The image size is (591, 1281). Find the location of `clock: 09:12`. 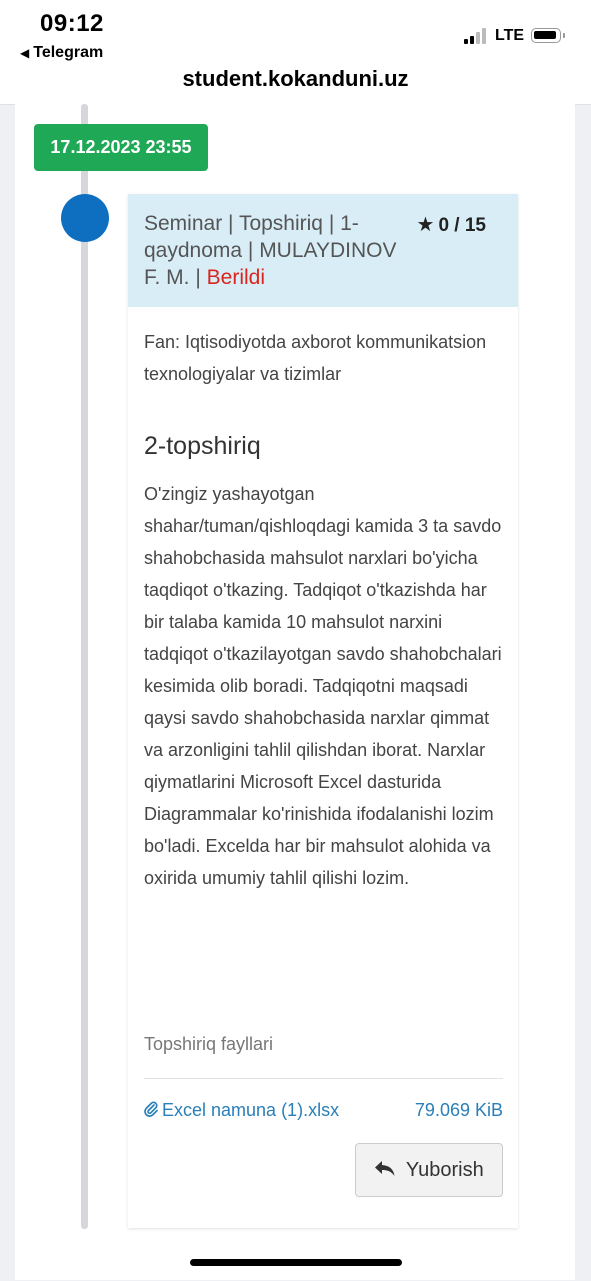

clock: 09:12 is located at coordinates (72, 23).